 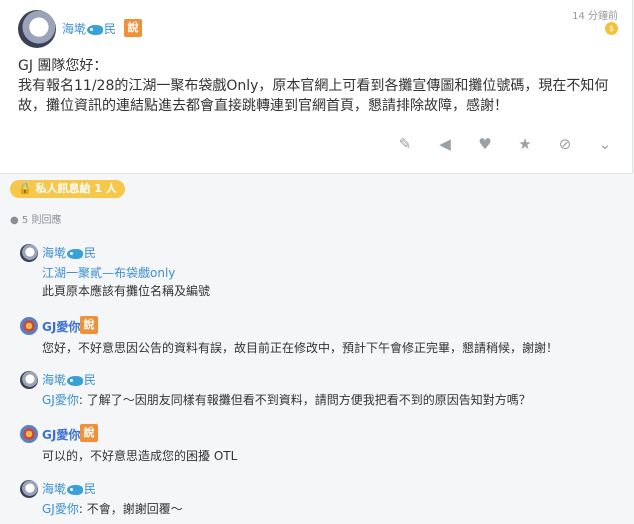 I want to click on comment-text: 可以的，不好意思造成您的困擾 OTL, so click(x=140, y=456).